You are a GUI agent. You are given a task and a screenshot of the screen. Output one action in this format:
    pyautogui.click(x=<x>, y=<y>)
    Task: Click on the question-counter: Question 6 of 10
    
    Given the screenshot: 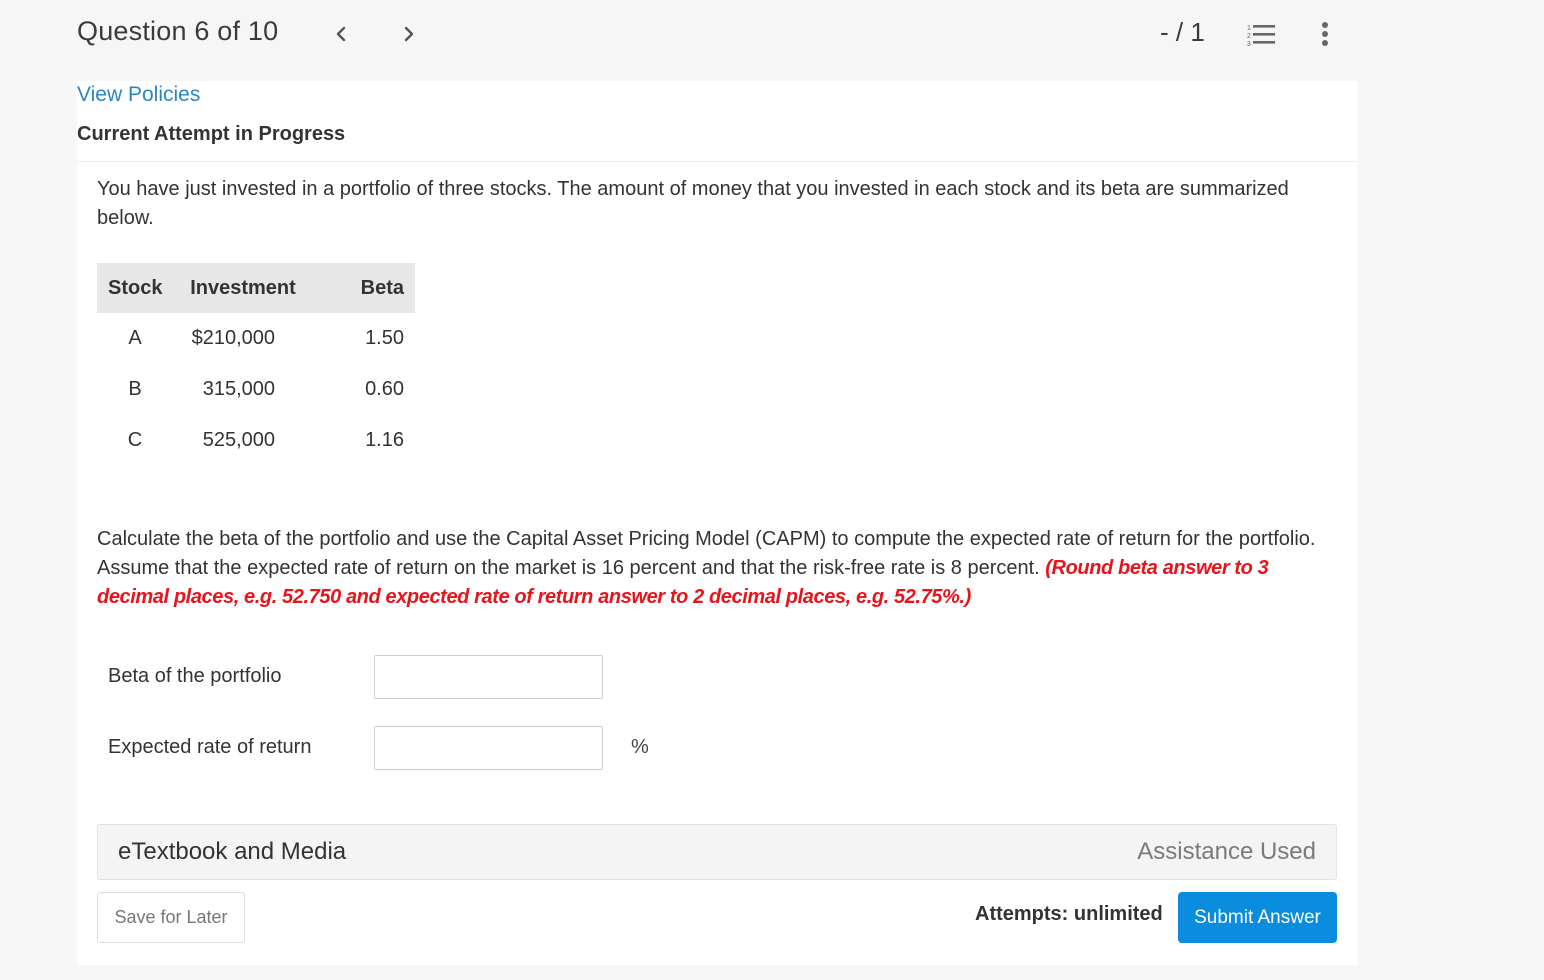 What is the action you would take?
    pyautogui.click(x=178, y=31)
    